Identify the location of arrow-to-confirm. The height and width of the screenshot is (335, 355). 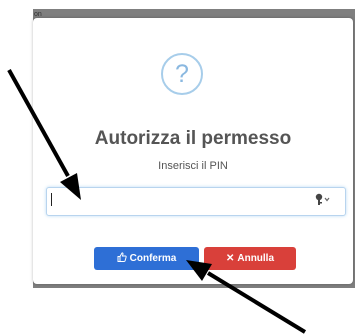
(246, 297).